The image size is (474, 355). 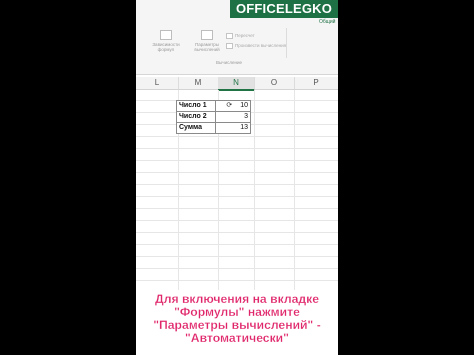 I want to click on calculate-now-button: Пересчет, so click(x=240, y=36).